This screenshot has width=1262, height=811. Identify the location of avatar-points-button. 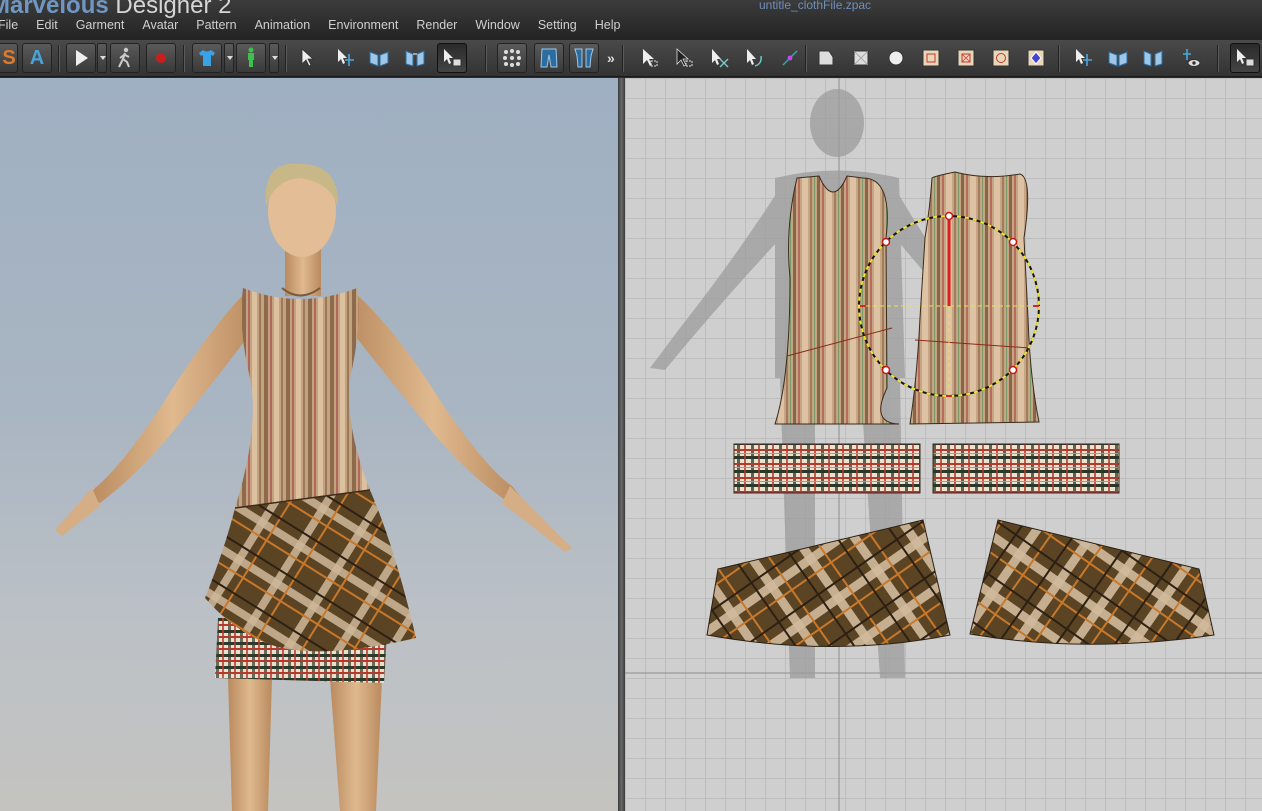
(512, 58).